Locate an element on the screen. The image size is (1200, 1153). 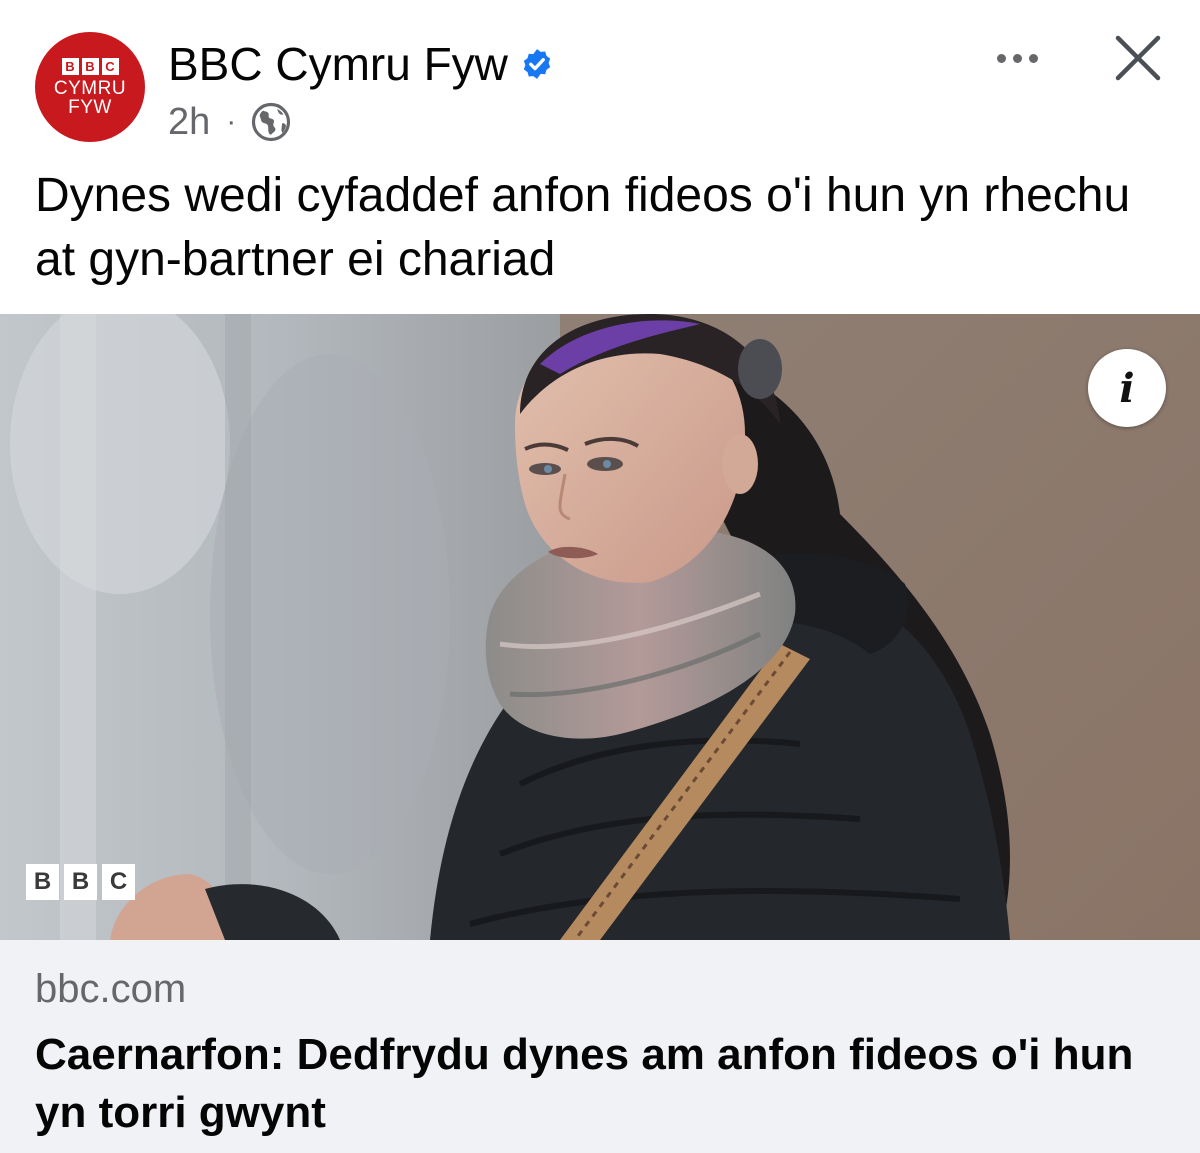
avatar-line-1: CYMRU is located at coordinates (90, 88).